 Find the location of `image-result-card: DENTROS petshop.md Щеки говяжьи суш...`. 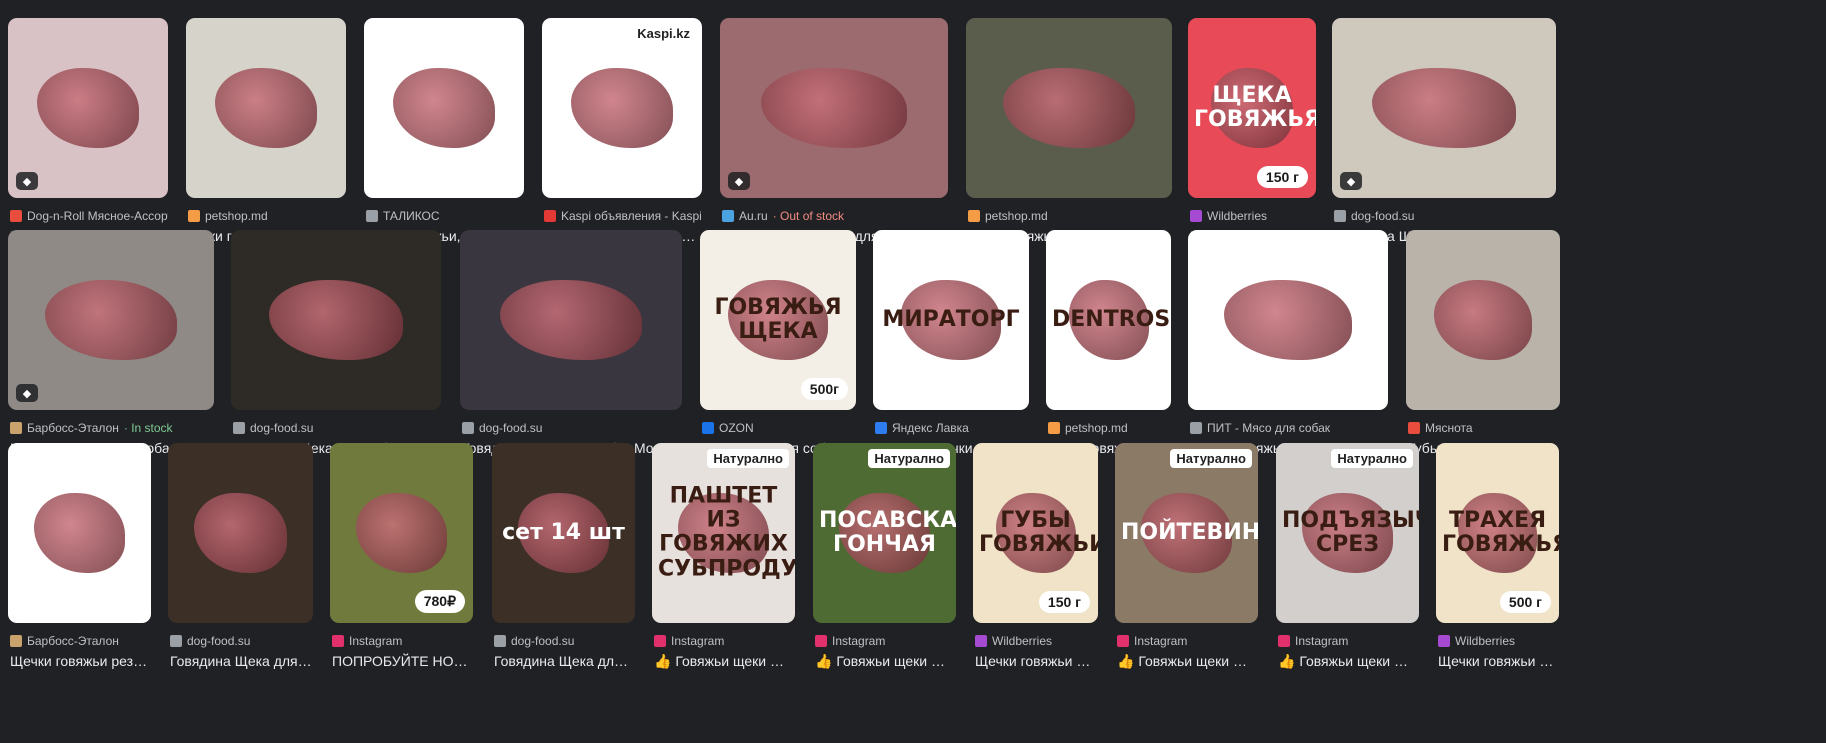

image-result-card: DENTROS petshop.md Щеки говяжьи суш... is located at coordinates (1108, 350).